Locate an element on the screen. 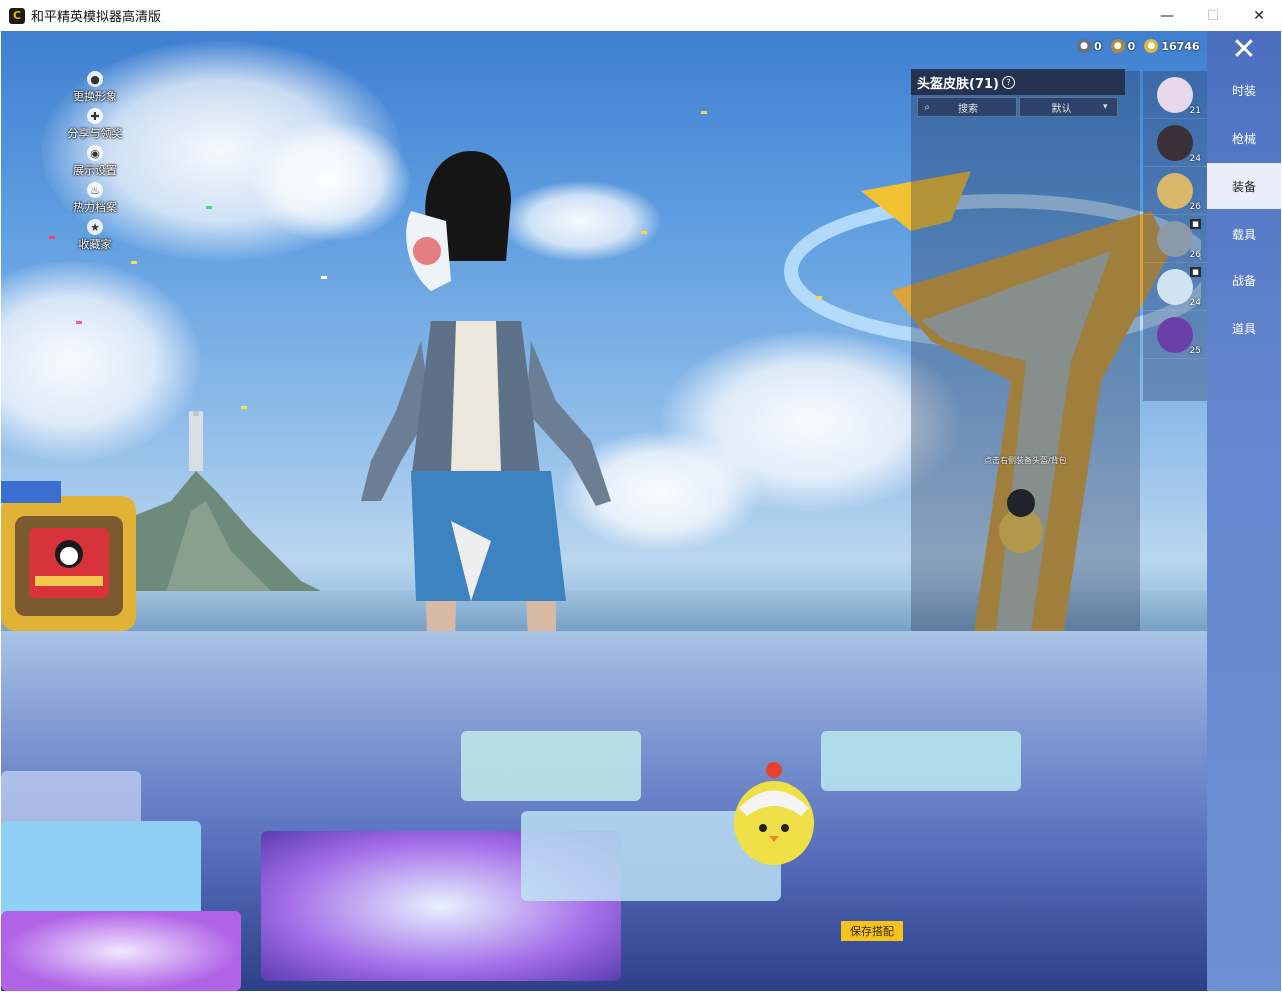 The image size is (1282, 992). share-icon: ✚ is located at coordinates (95, 116).